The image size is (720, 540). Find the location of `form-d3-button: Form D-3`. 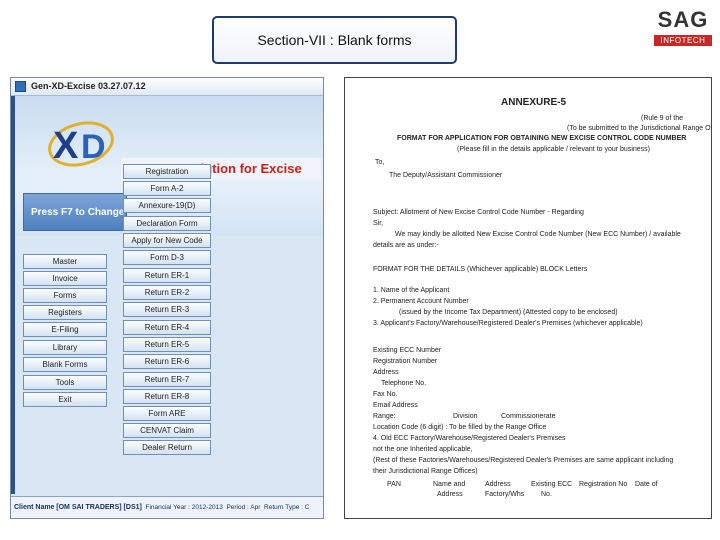

form-d3-button: Form D-3 is located at coordinates (167, 257).